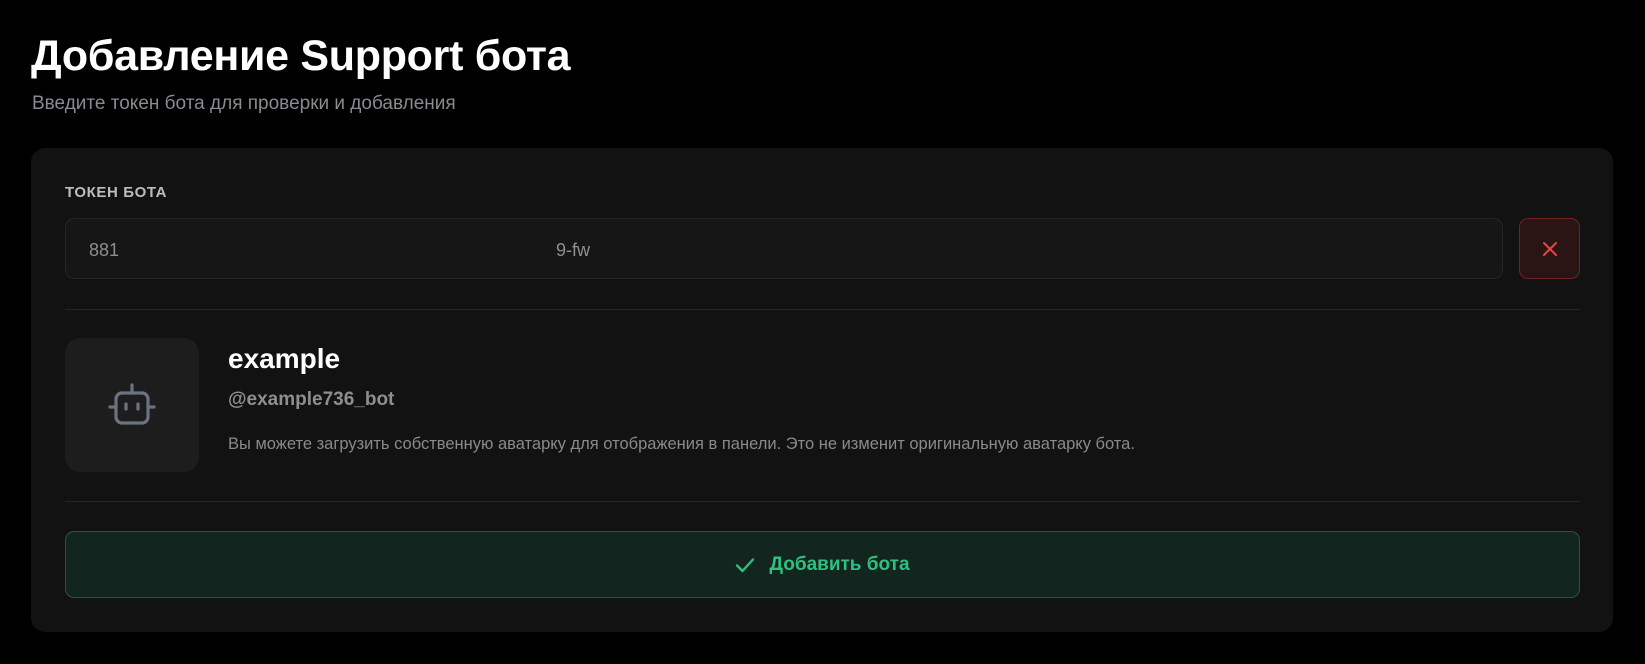 The height and width of the screenshot is (664, 1645). I want to click on bot-username: @example736_bot, so click(311, 399).